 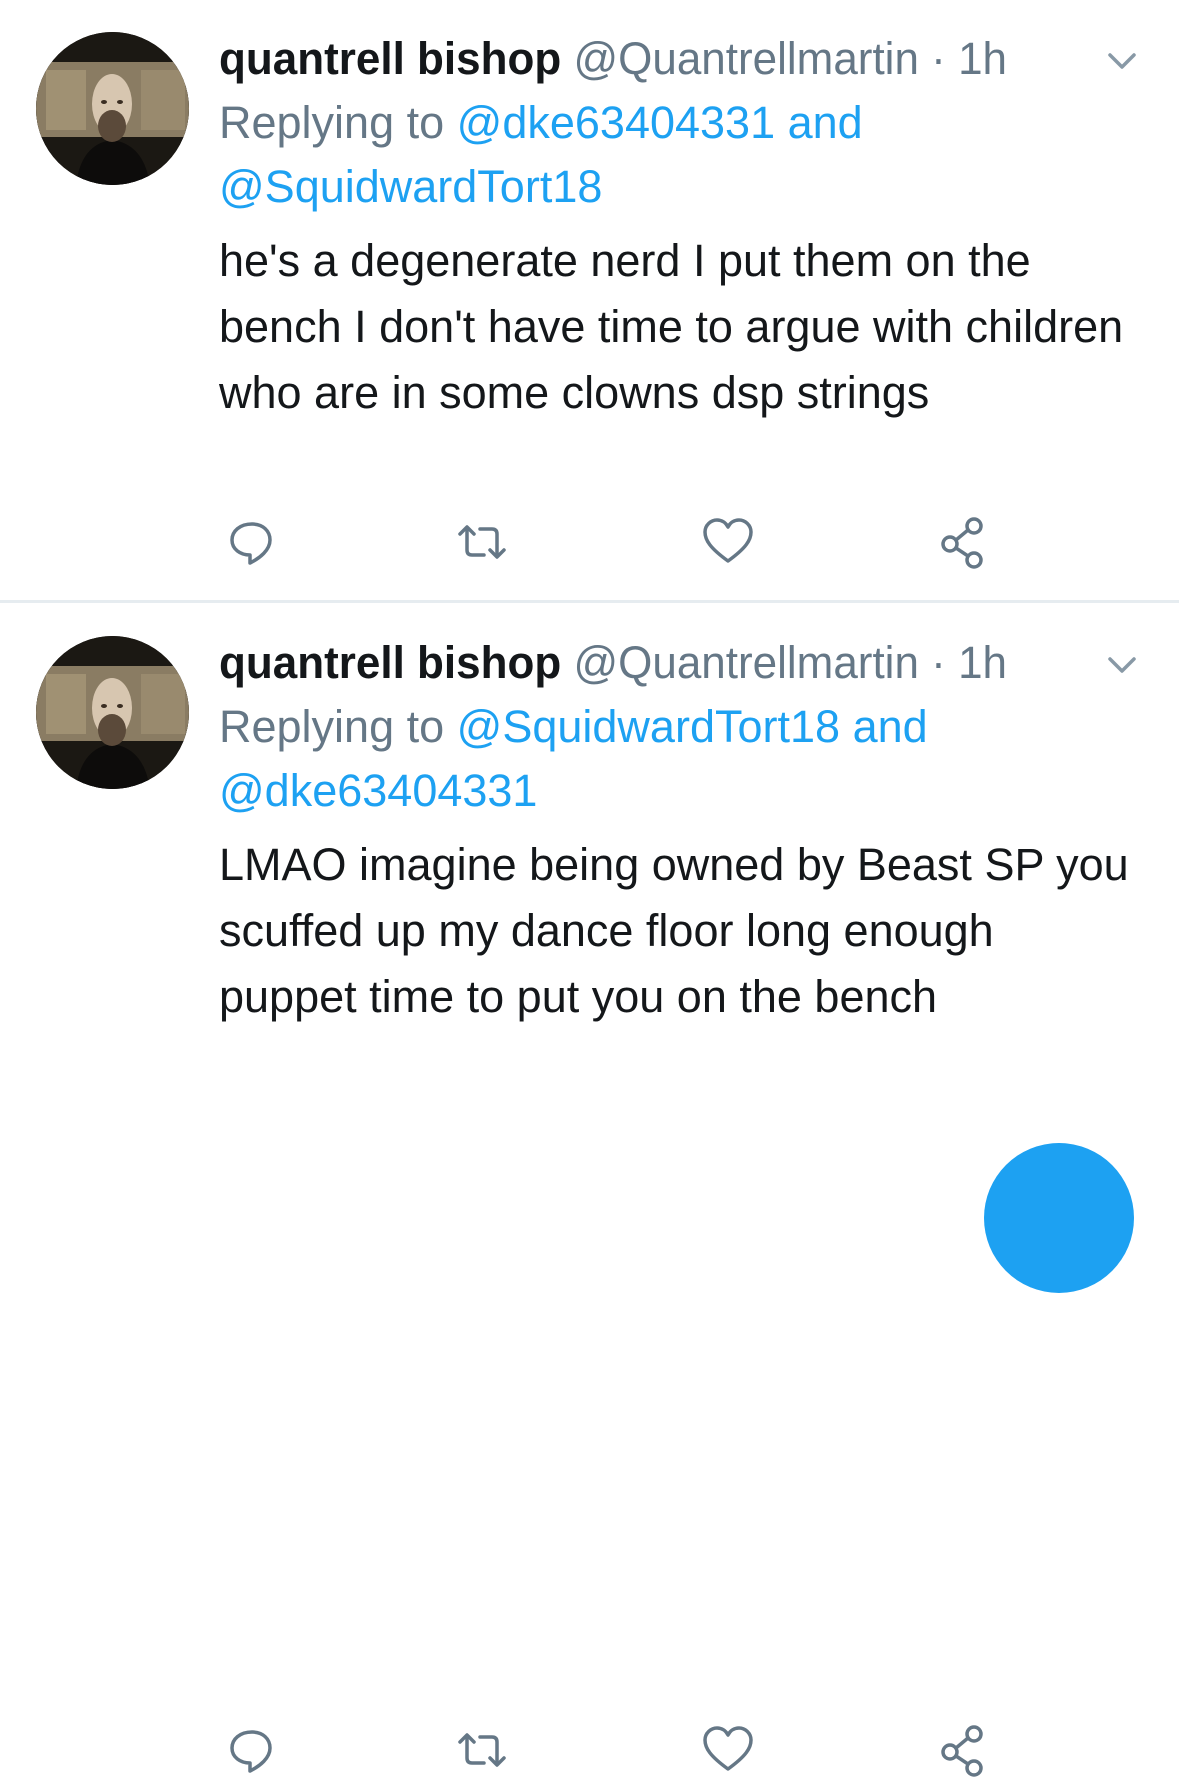 What do you see at coordinates (1059, 1218) in the screenshot?
I see `compose-button` at bounding box center [1059, 1218].